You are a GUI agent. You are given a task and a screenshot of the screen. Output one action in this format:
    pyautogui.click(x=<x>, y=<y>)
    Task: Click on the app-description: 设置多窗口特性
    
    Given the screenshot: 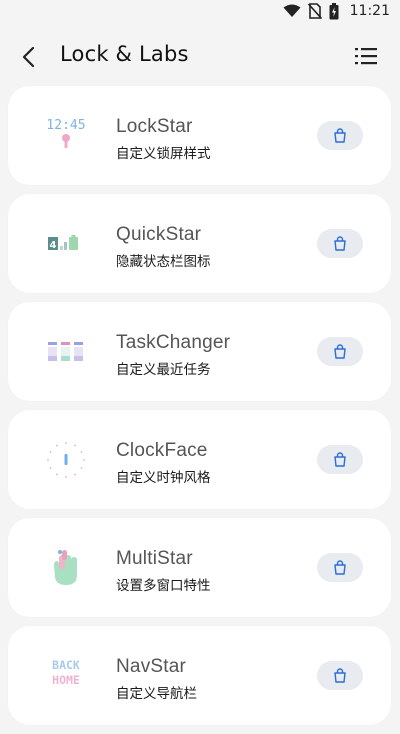 What is the action you would take?
    pyautogui.click(x=163, y=586)
    